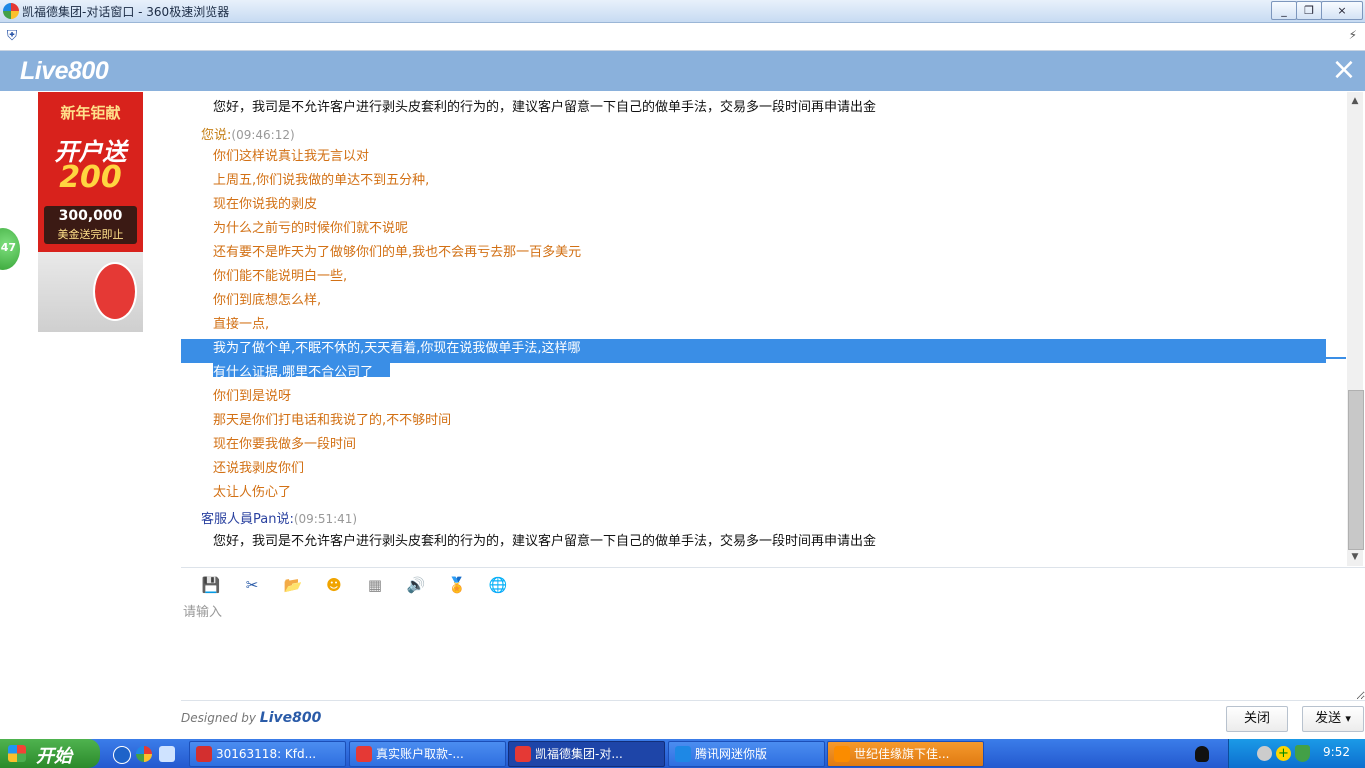 The image size is (1365, 768). Describe the element at coordinates (1328, 718) in the screenshot. I see `send-button-label: 发送` at that location.